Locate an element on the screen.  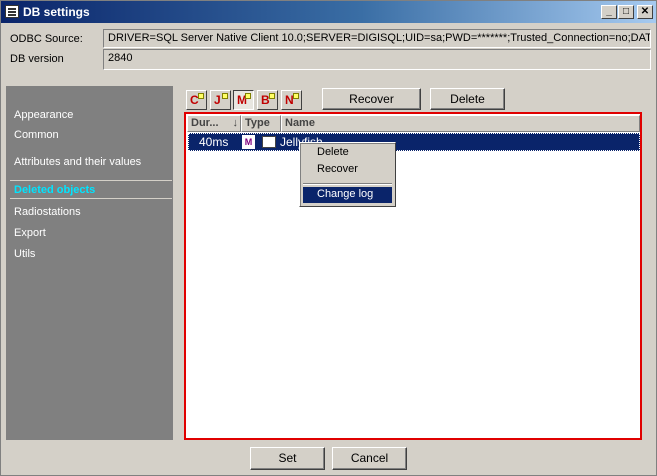
filter-j-button: J is located at coordinates (220, 100).